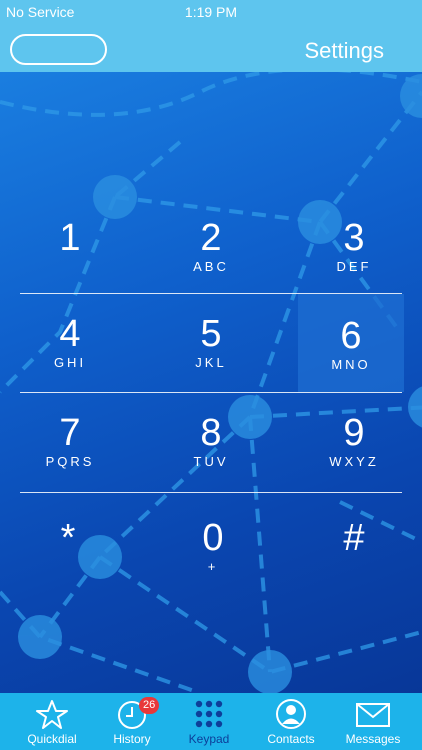  What do you see at coordinates (354, 173) in the screenshot?
I see `key-3: 3 DEF` at bounding box center [354, 173].